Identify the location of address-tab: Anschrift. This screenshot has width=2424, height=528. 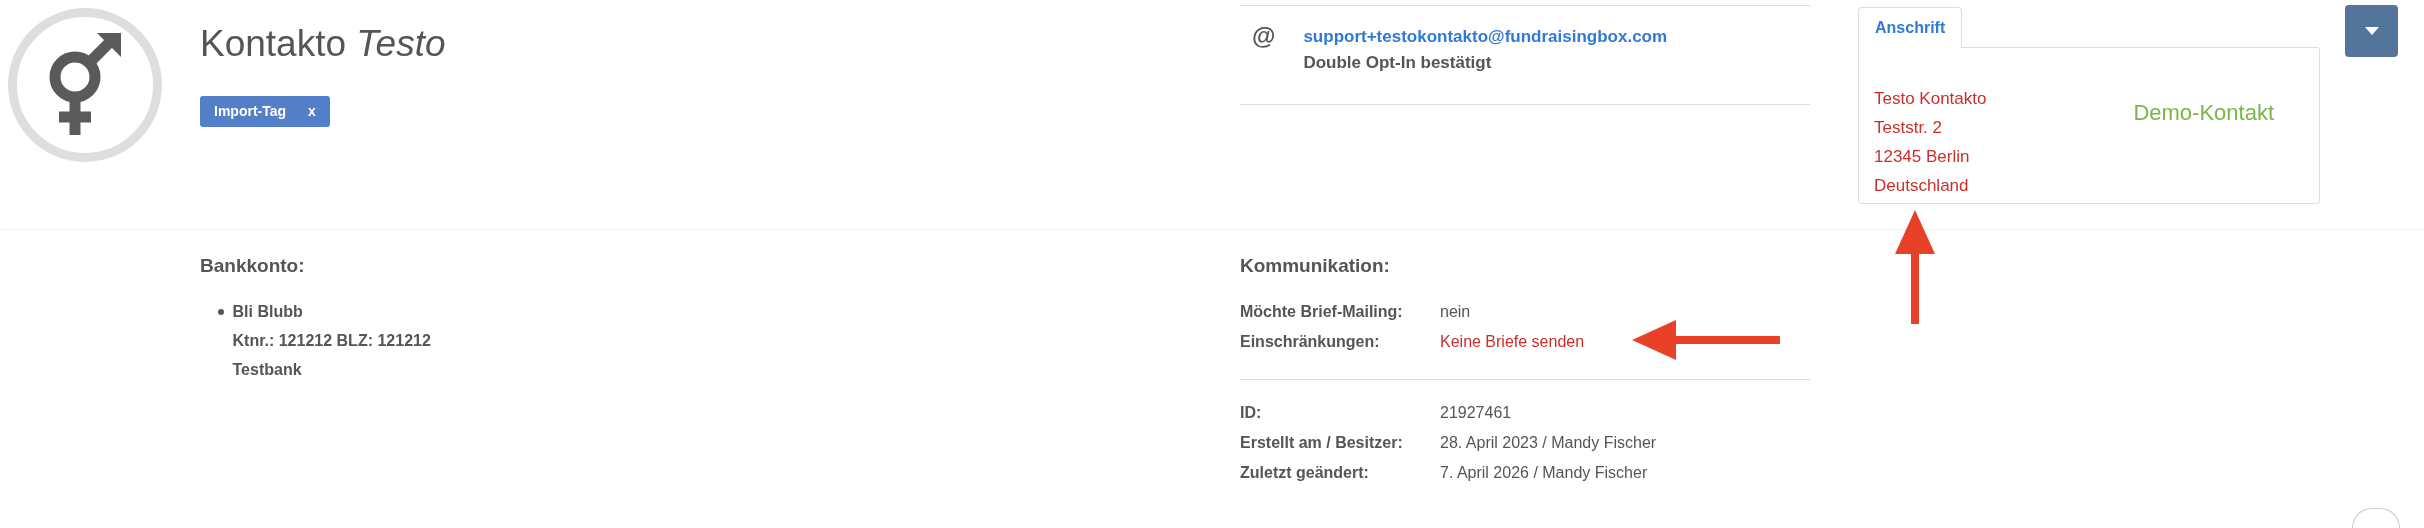
(1910, 27).